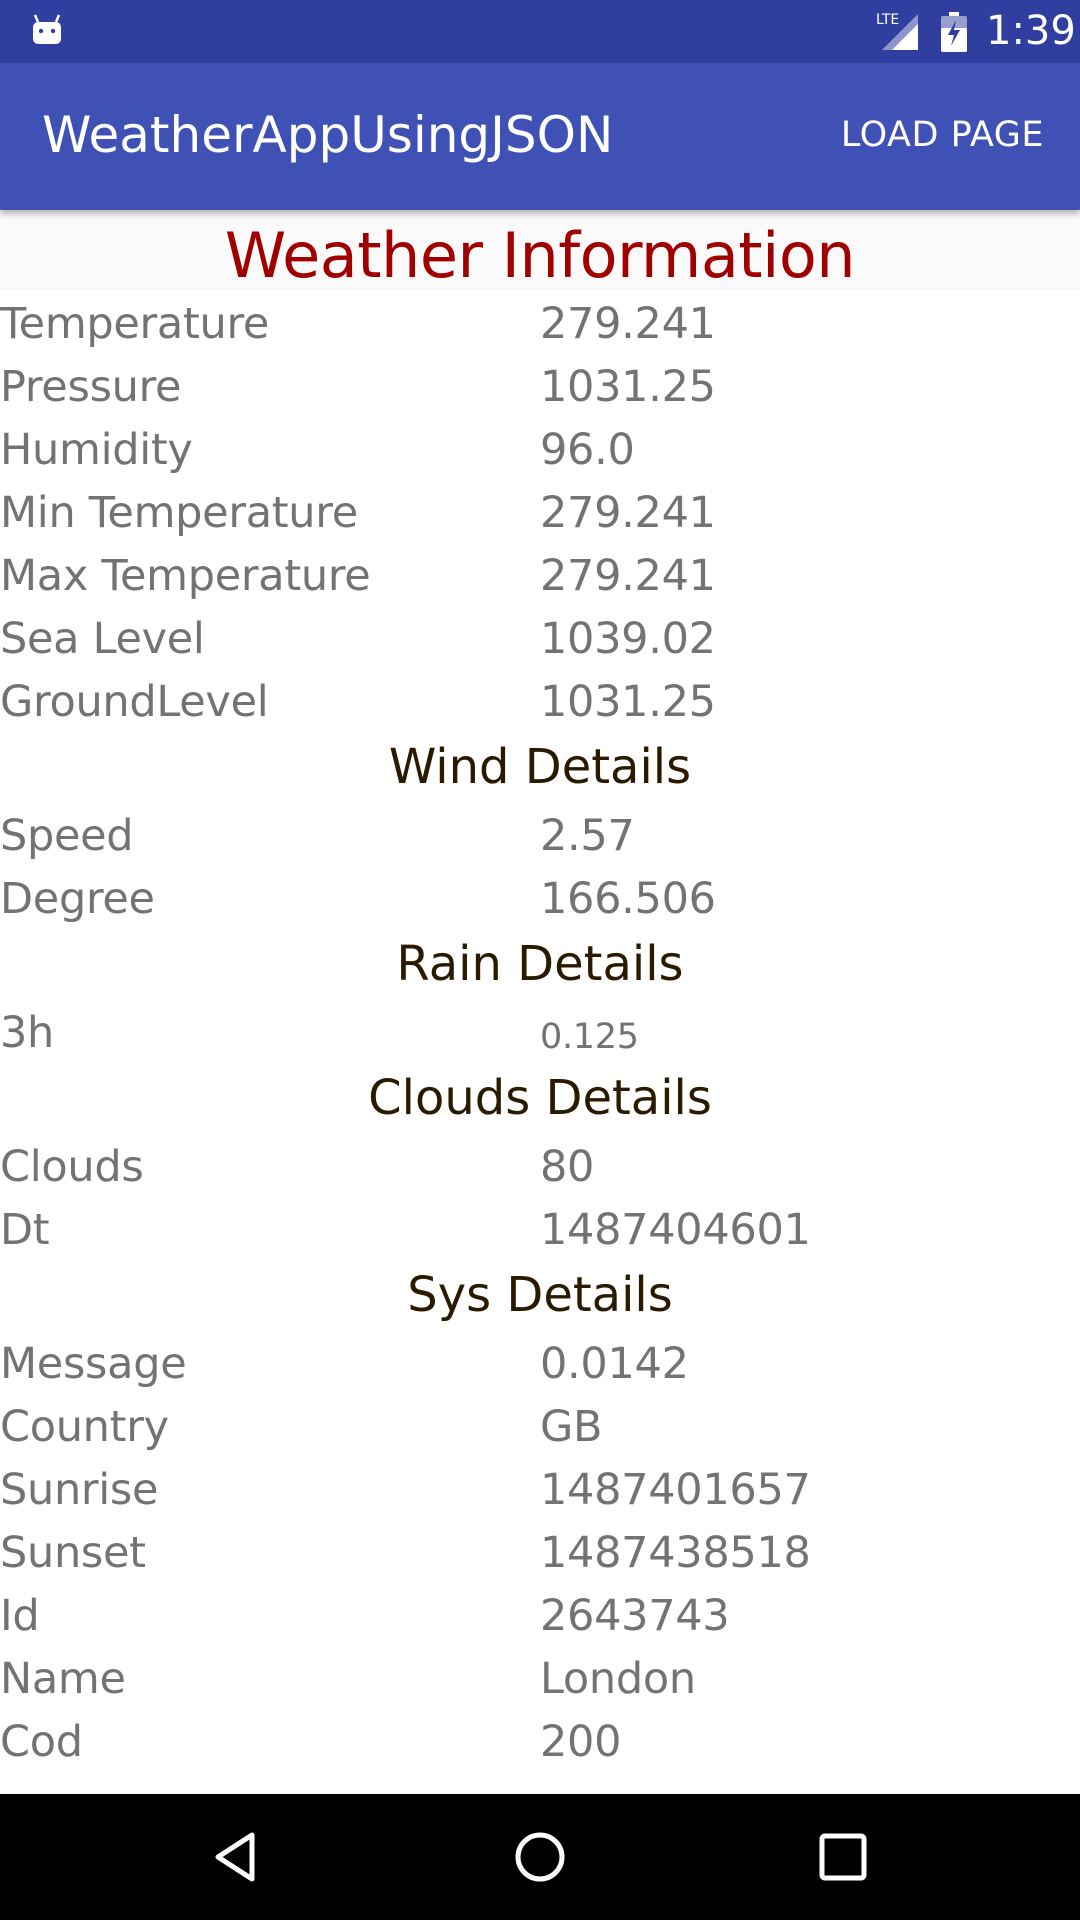  Describe the element at coordinates (589, 1037) in the screenshot. I see `row-value: 0.125` at that location.